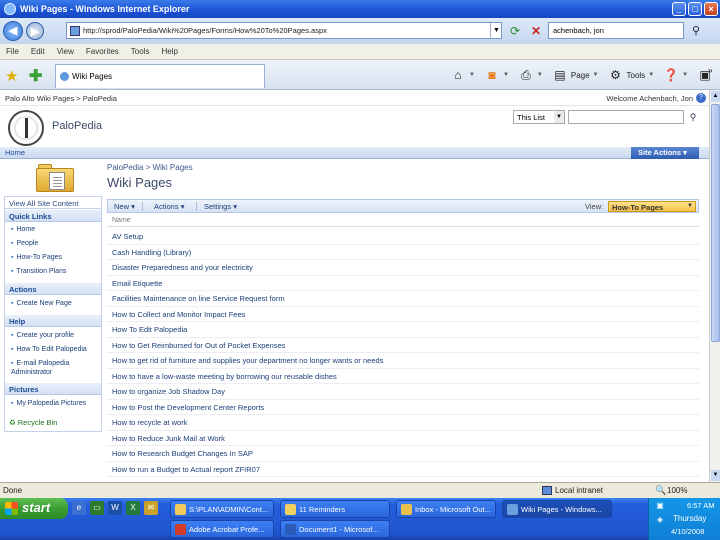  I want to click on security-zone: Local intranet, so click(579, 490).